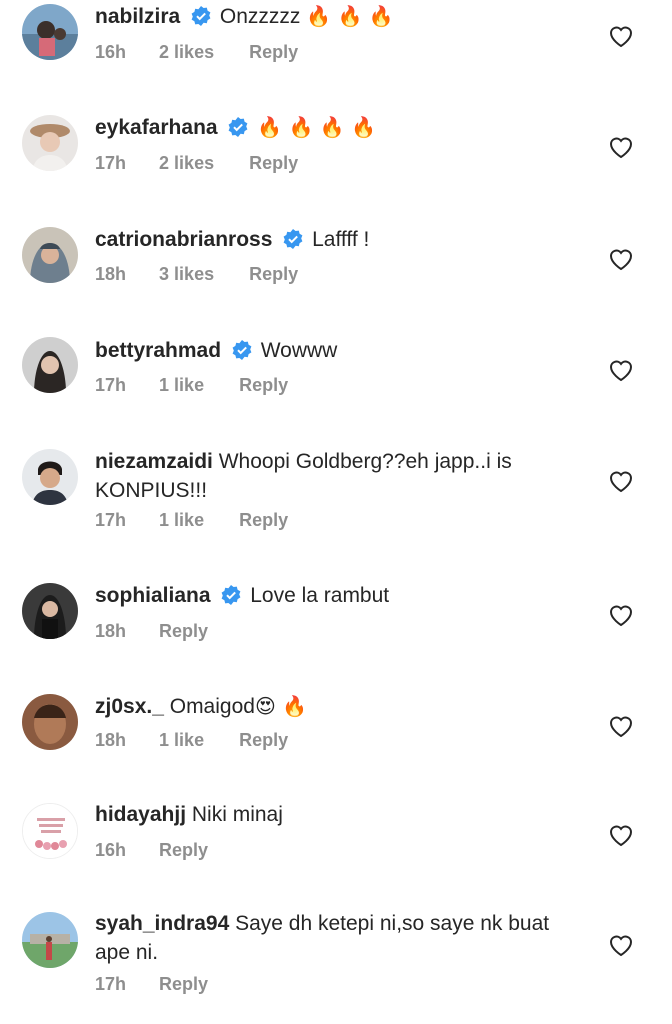 This screenshot has height=1024, width=672. What do you see at coordinates (341, 239) in the screenshot?
I see `comment-text: Laffff !` at bounding box center [341, 239].